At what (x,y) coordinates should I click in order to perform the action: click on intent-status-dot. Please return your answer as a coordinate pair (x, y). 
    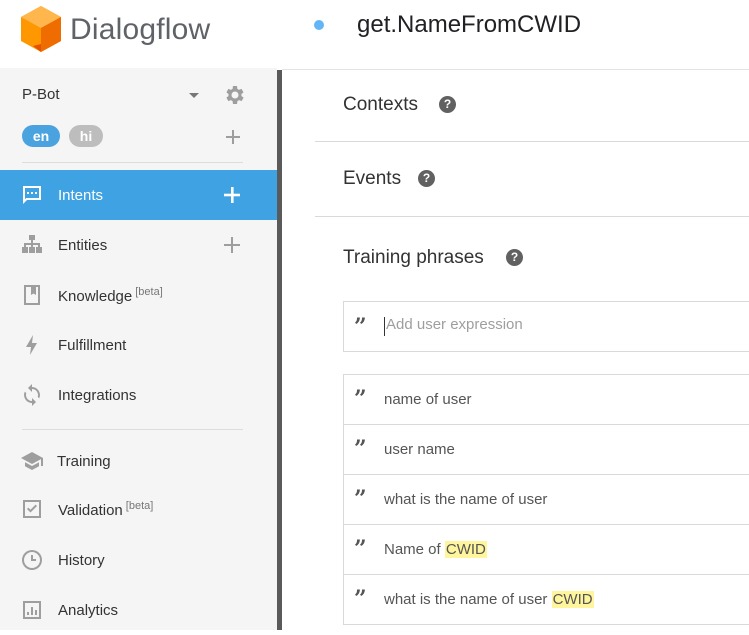
    Looking at the image, I should click on (319, 25).